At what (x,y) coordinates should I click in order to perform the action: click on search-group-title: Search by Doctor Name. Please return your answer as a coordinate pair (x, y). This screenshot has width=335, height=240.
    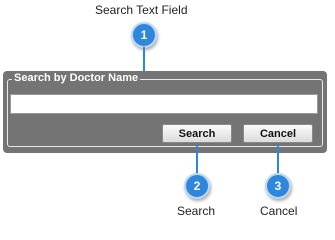
    Looking at the image, I should click on (76, 78).